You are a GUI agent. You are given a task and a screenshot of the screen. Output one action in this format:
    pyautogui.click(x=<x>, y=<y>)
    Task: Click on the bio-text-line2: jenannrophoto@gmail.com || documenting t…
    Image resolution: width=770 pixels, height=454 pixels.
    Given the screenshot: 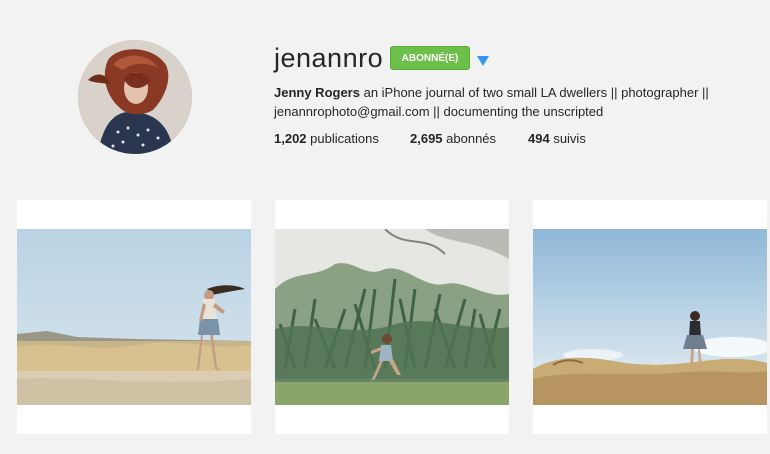 What is the action you would take?
    pyautogui.click(x=439, y=111)
    